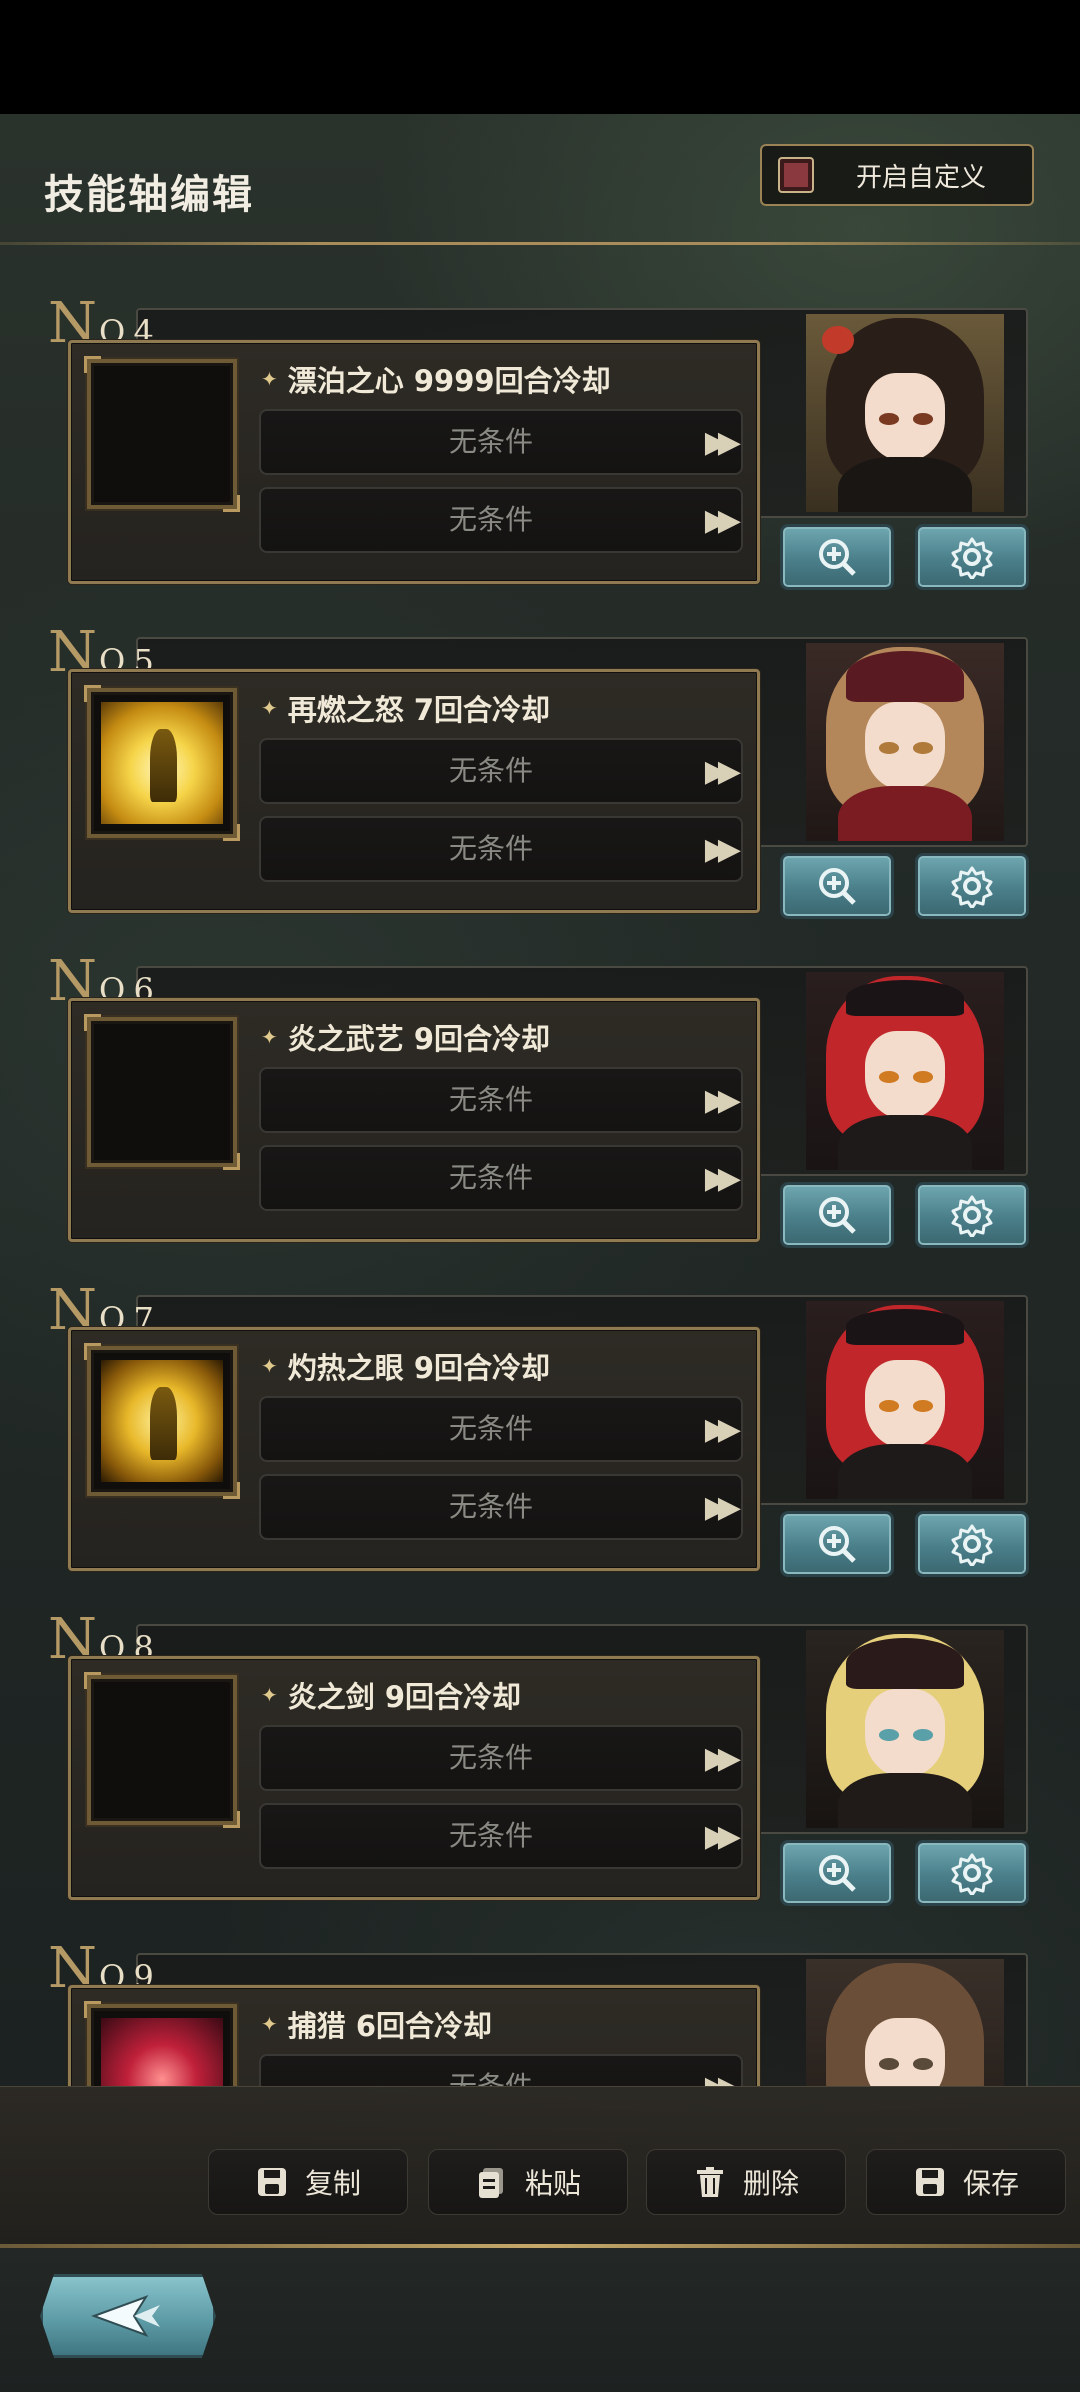  I want to click on skill-card: ✦ 炎之武艺 9回合冷却 无条件 ▶▶ 无条件 ▶▶, so click(414, 1120).